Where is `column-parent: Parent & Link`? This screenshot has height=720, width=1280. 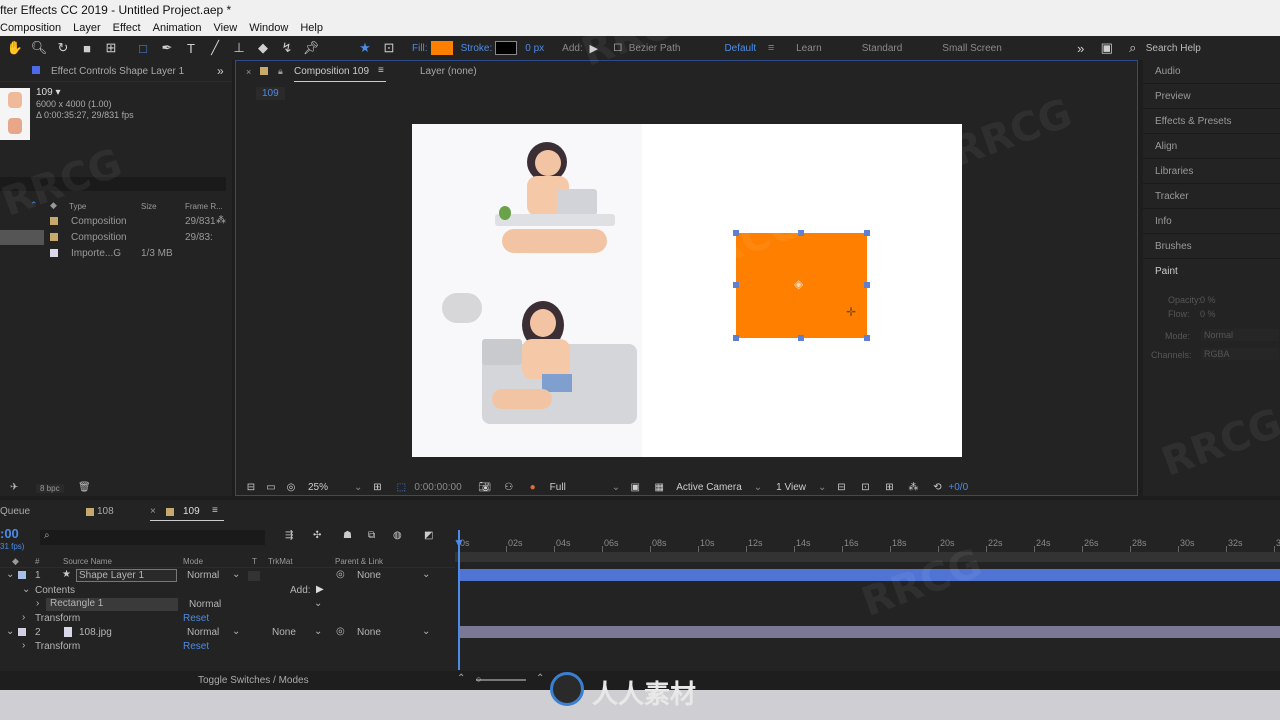
column-parent: Parent & Link is located at coordinates (359, 561).